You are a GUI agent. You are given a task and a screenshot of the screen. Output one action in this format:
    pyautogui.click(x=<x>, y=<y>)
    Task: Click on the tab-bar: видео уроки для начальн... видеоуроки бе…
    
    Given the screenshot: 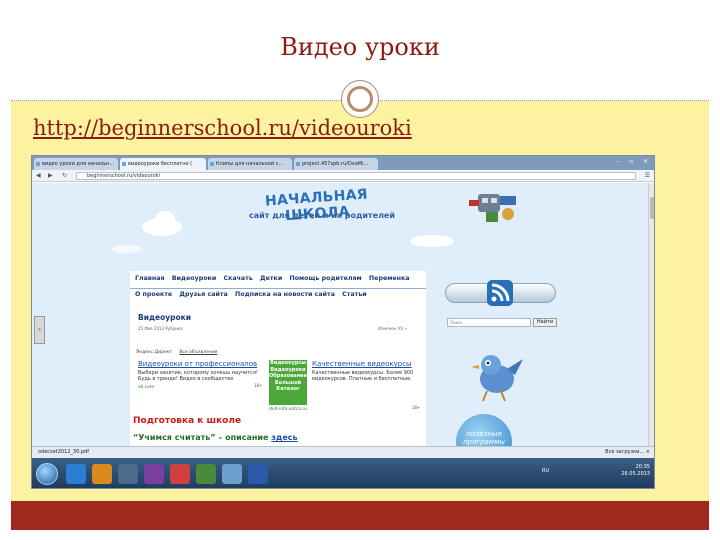 What is the action you would take?
    pyautogui.click(x=343, y=163)
    